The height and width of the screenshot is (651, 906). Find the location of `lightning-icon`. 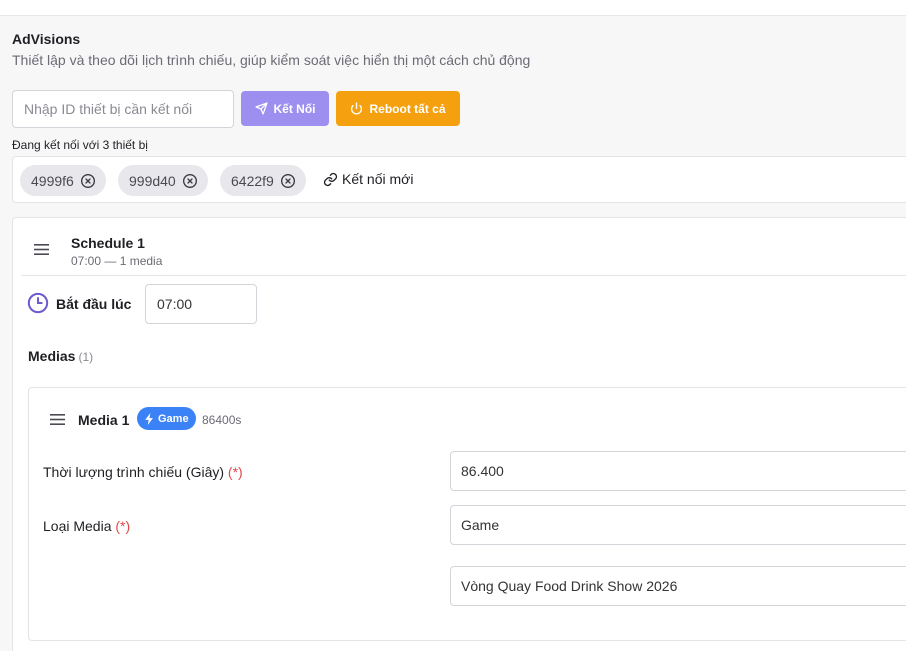

lightning-icon is located at coordinates (149, 418).